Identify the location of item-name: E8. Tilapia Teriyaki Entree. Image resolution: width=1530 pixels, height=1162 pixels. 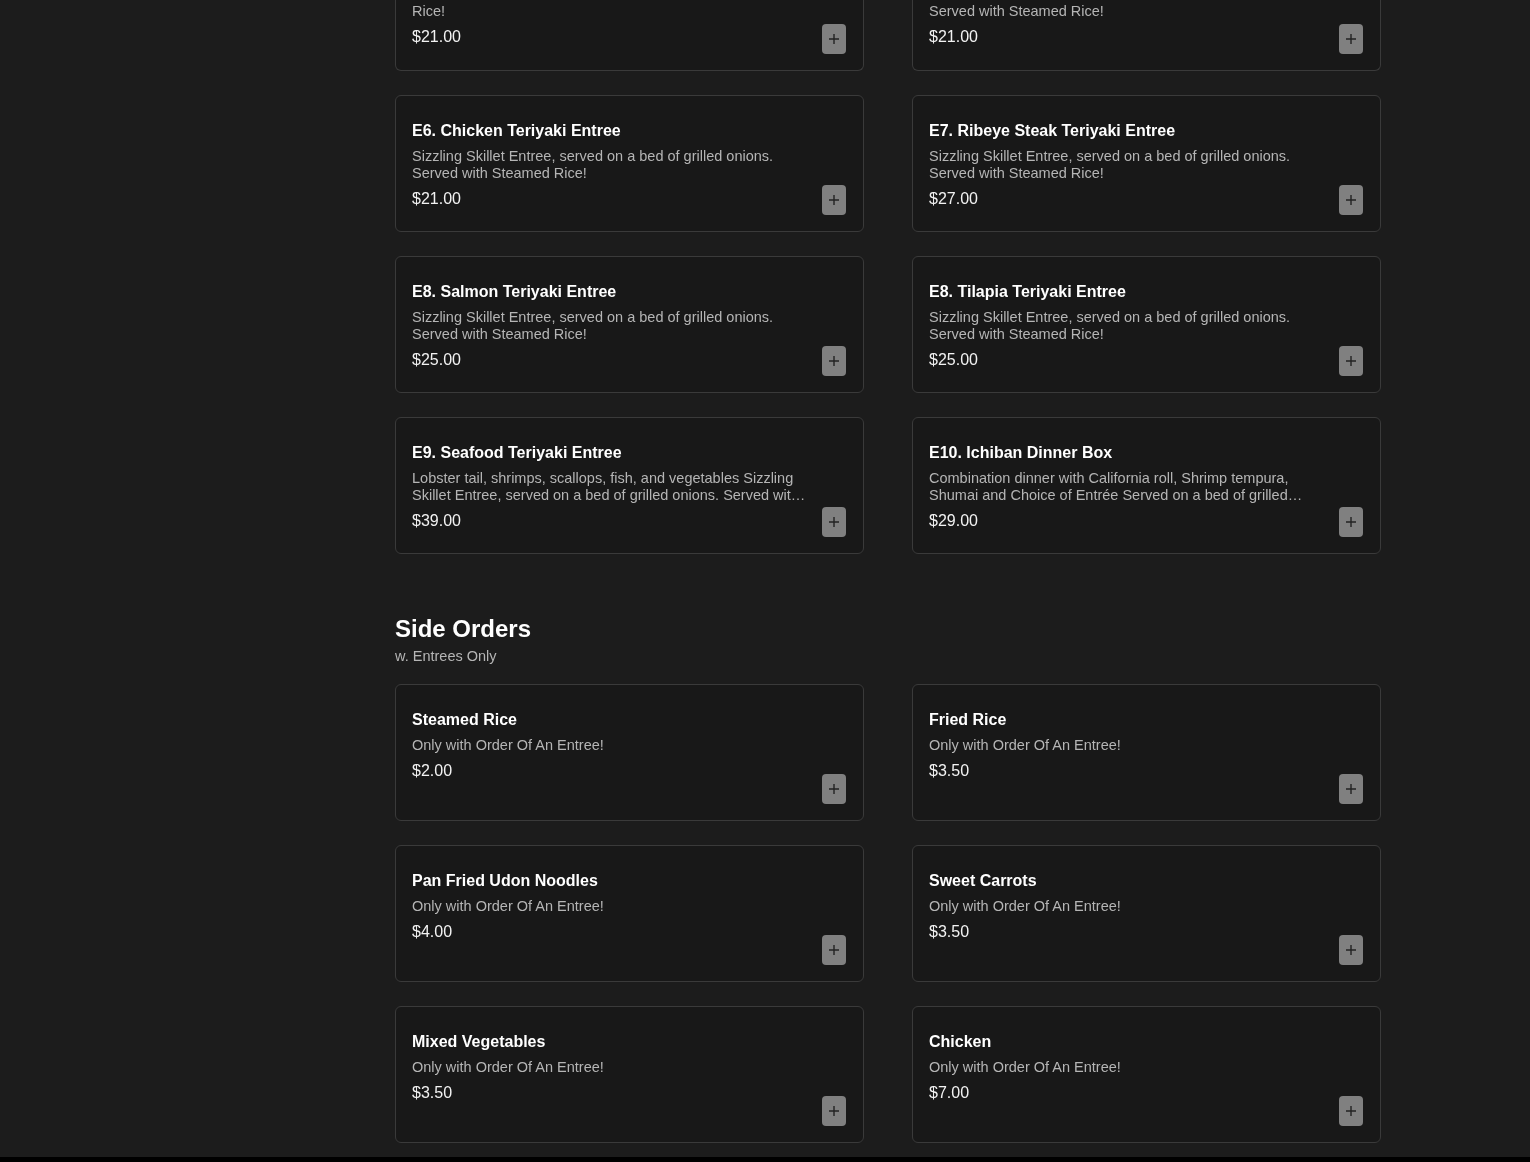
(1028, 292).